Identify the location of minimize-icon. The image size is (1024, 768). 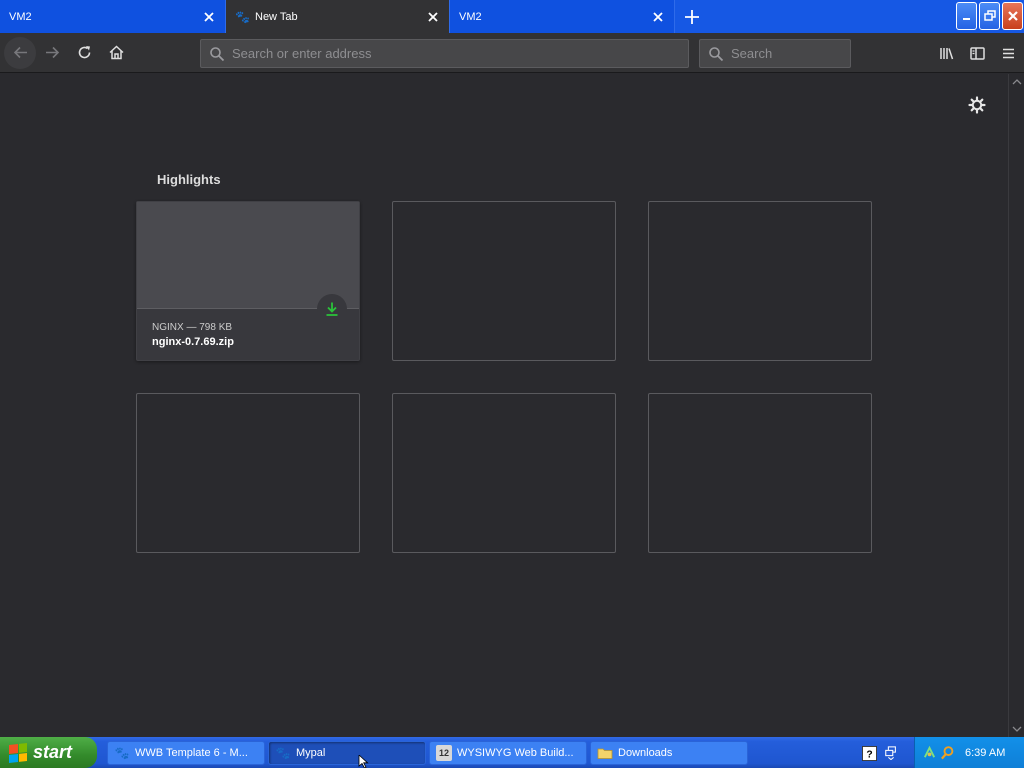
(966, 19).